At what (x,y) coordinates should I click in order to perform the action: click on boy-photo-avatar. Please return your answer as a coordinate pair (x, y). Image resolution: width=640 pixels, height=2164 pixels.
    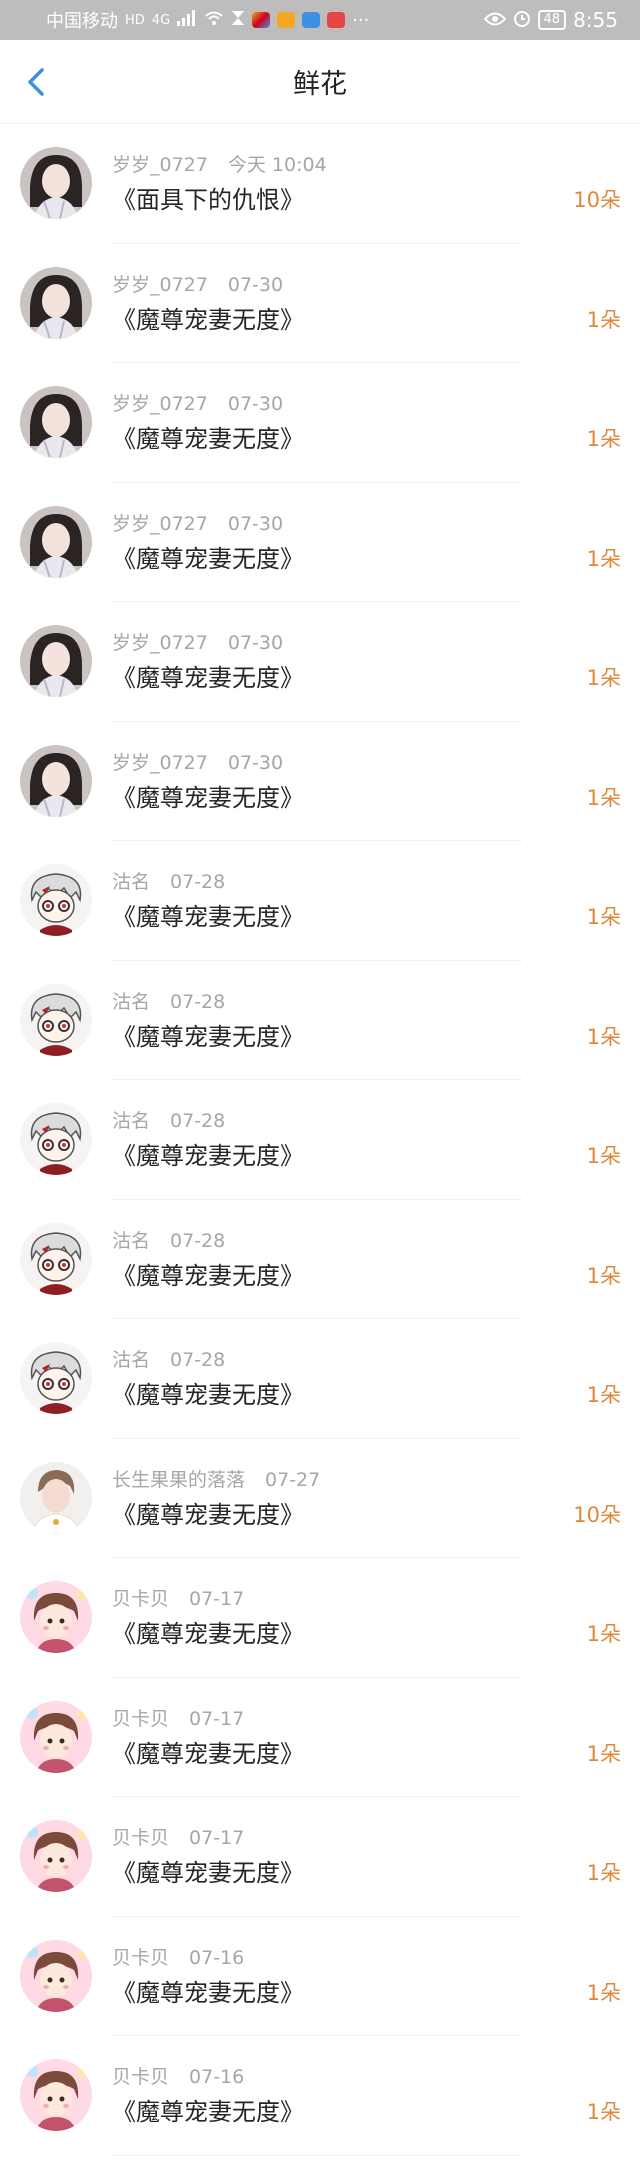
    Looking at the image, I should click on (56, 1497).